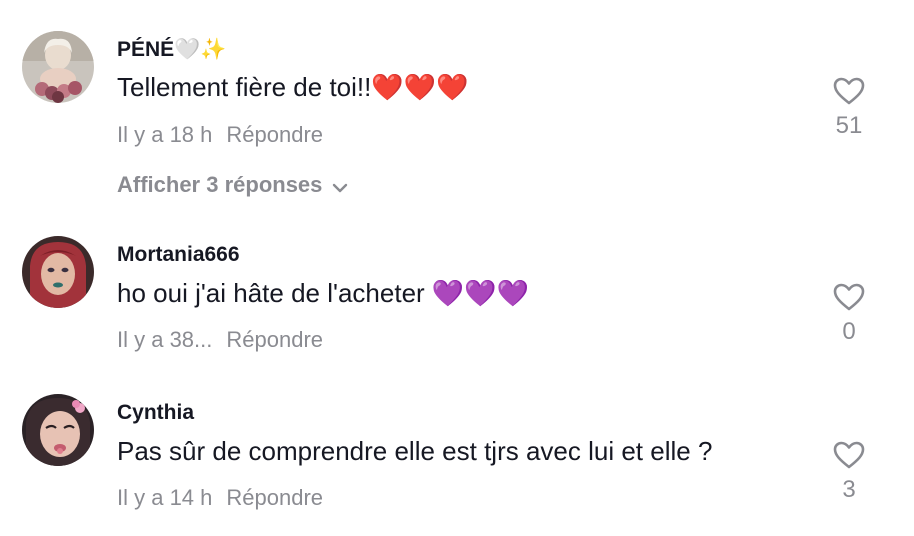 The width and height of the screenshot is (914, 536). Describe the element at coordinates (220, 135) in the screenshot. I see `comment-meta: Il y a 18 h Répondre` at that location.